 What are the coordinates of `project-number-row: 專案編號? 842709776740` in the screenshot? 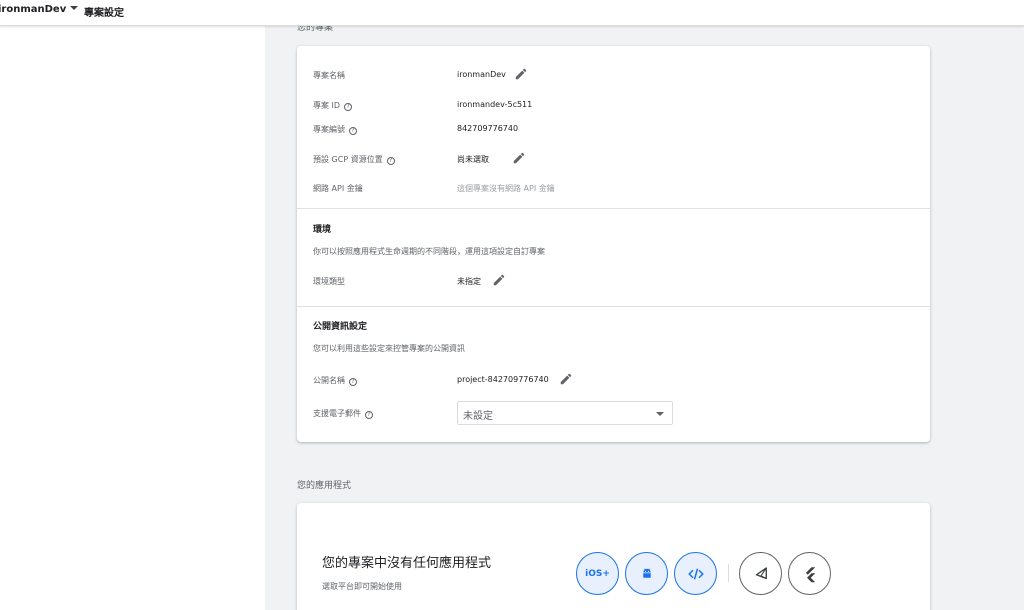 It's located at (613, 130).